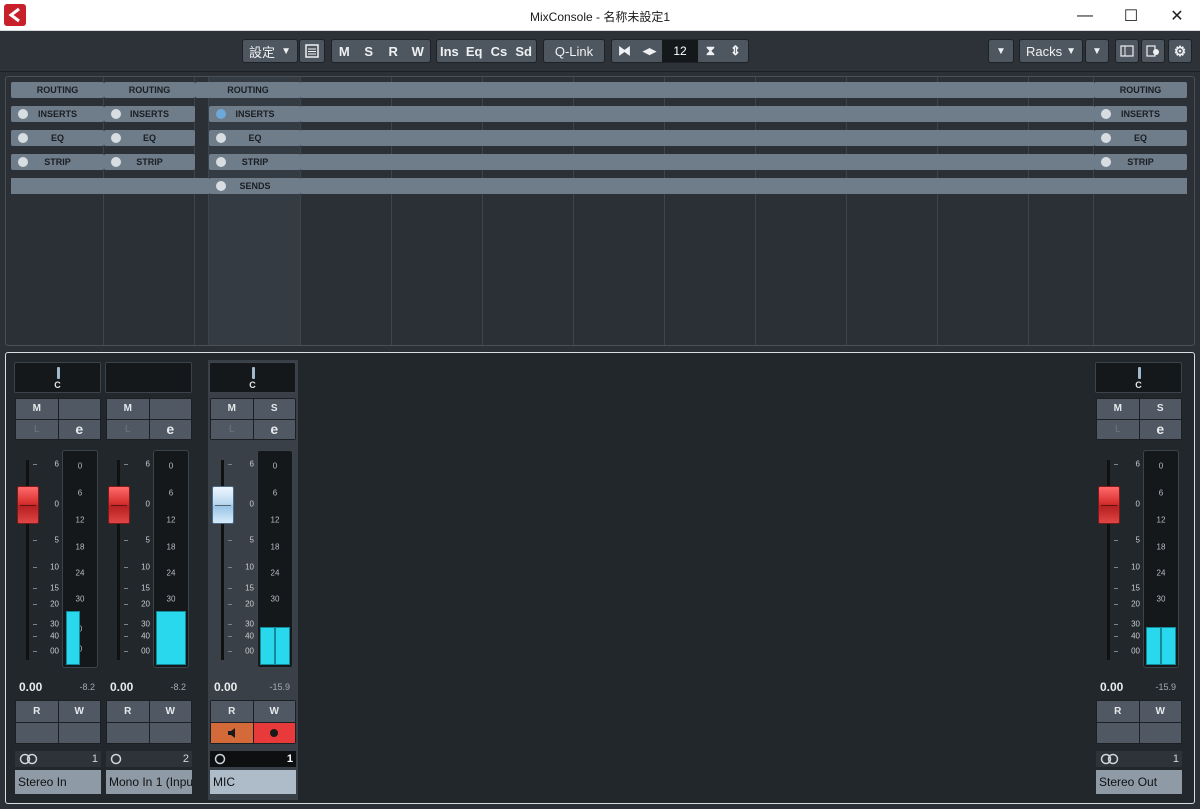  What do you see at coordinates (1140, 90) in the screenshot?
I see `routing-rack-stereo-out: ROUTING` at bounding box center [1140, 90].